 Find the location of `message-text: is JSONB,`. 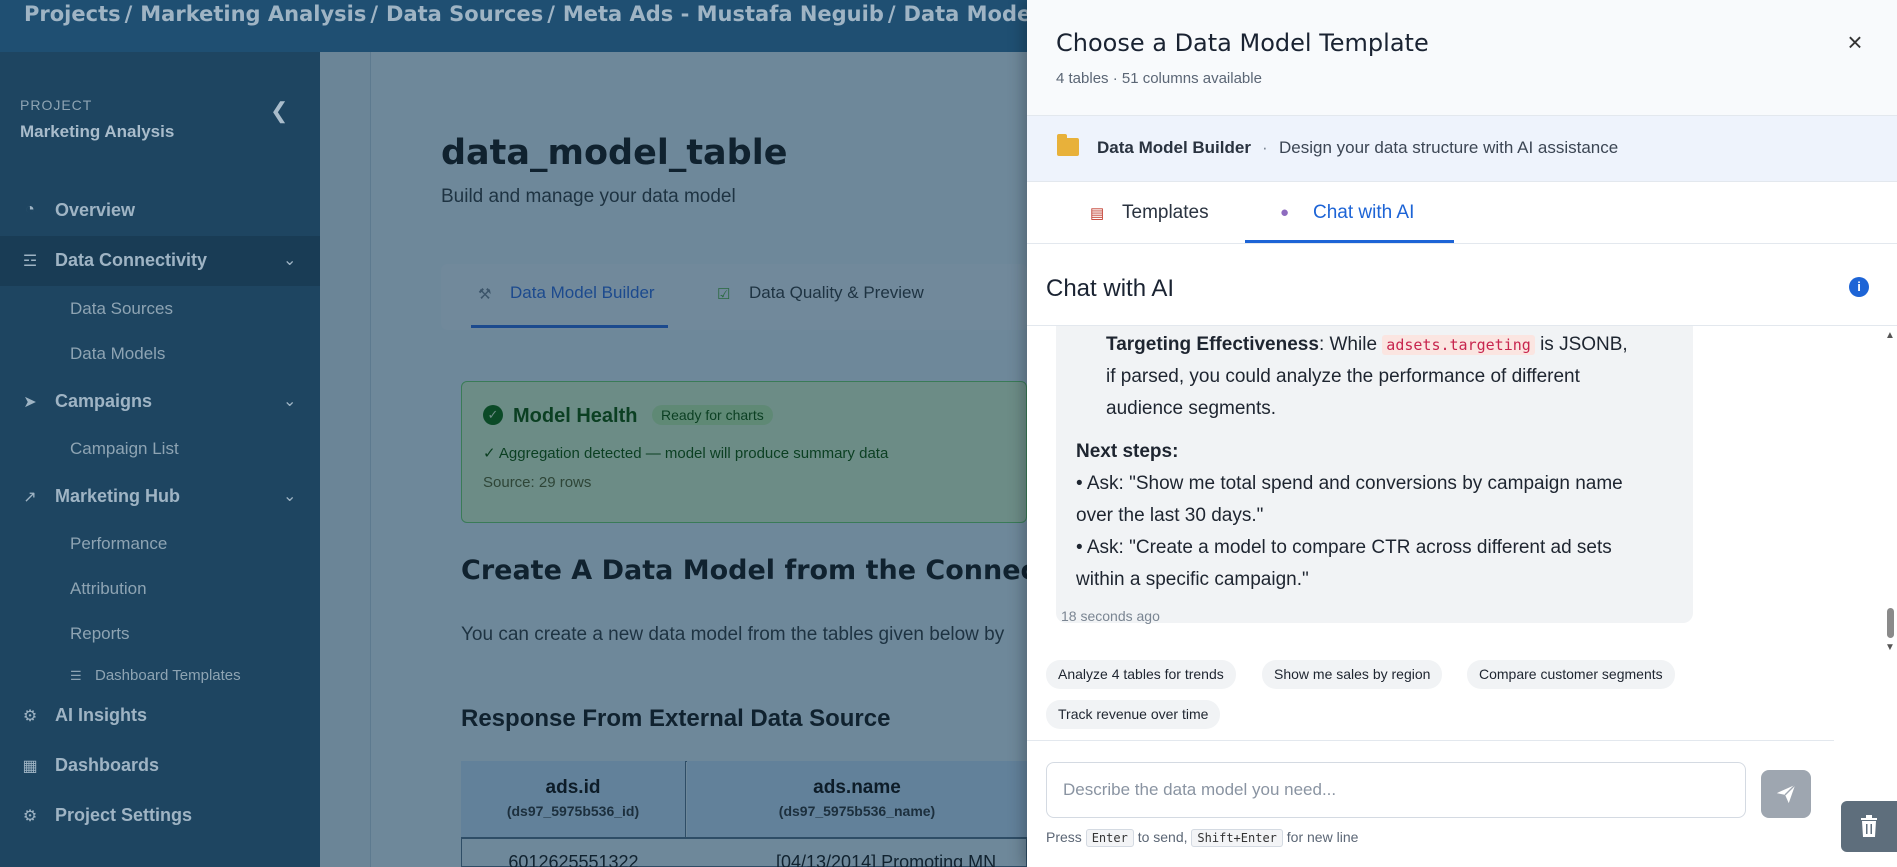

message-text: is JSONB, is located at coordinates (1581, 344).